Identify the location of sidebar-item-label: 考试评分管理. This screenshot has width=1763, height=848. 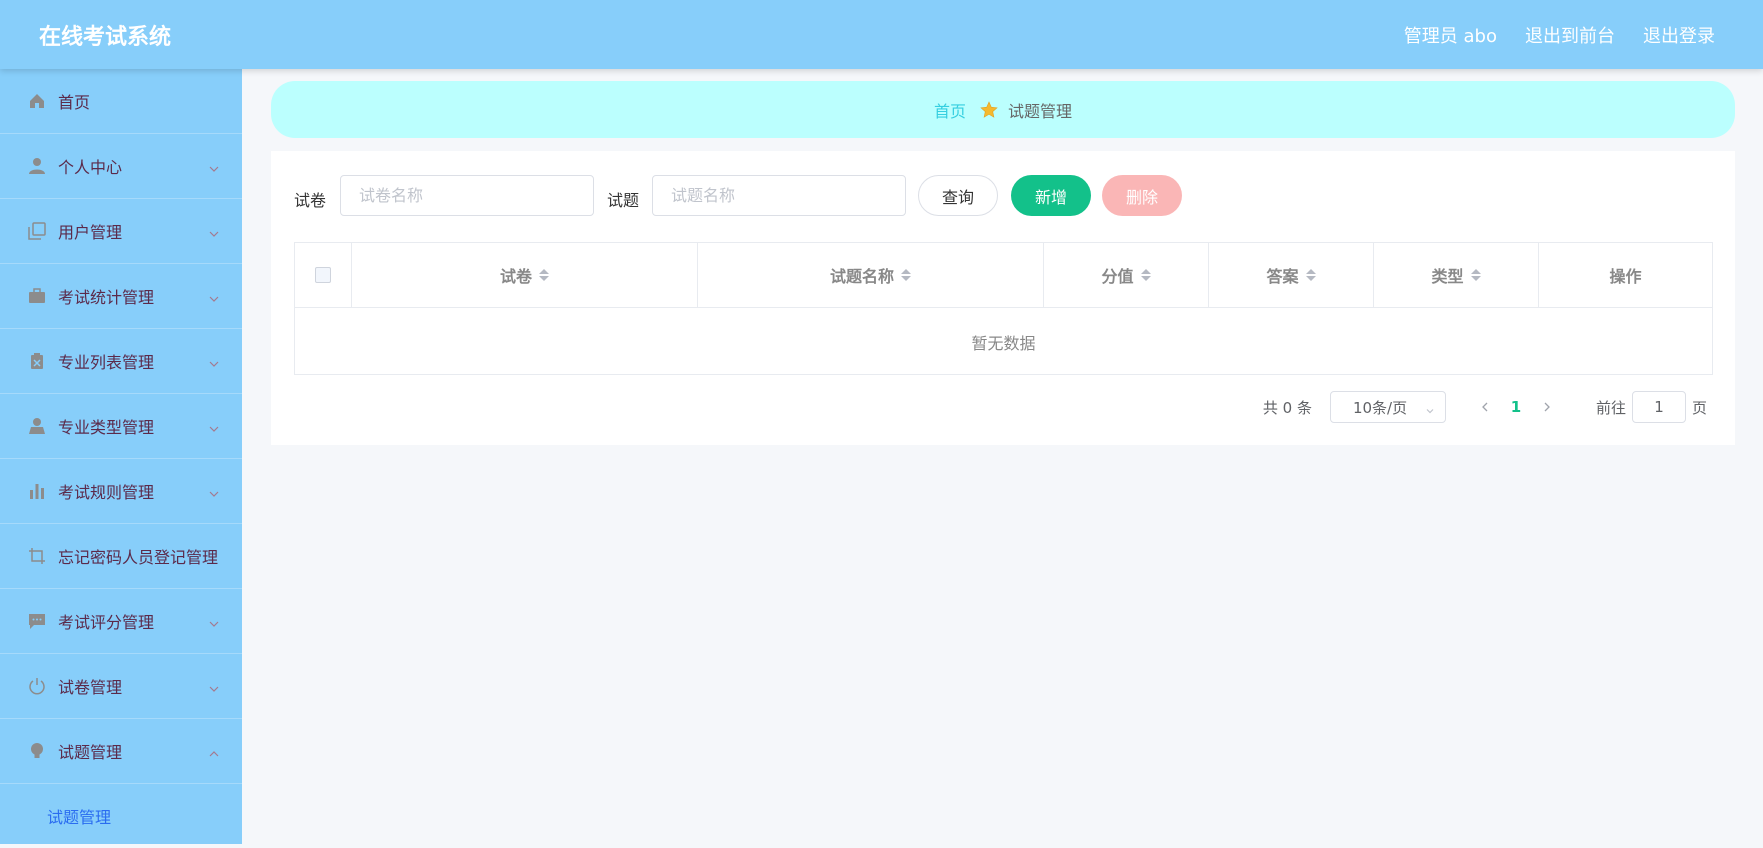
(106, 622).